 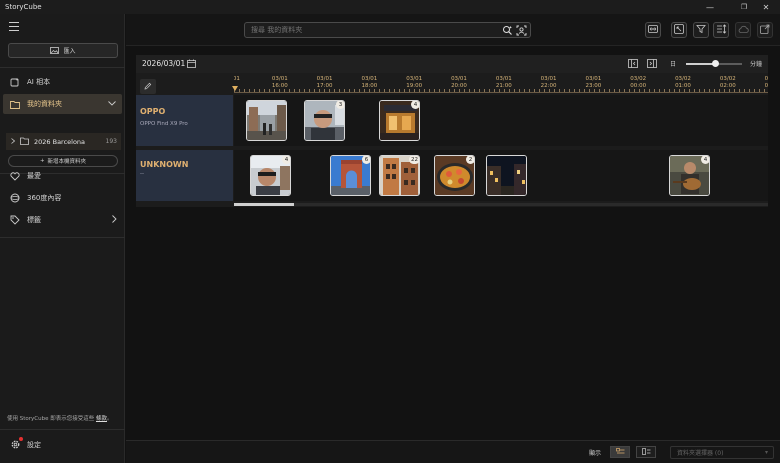 I want to click on sort-icon, so click(x=721, y=30).